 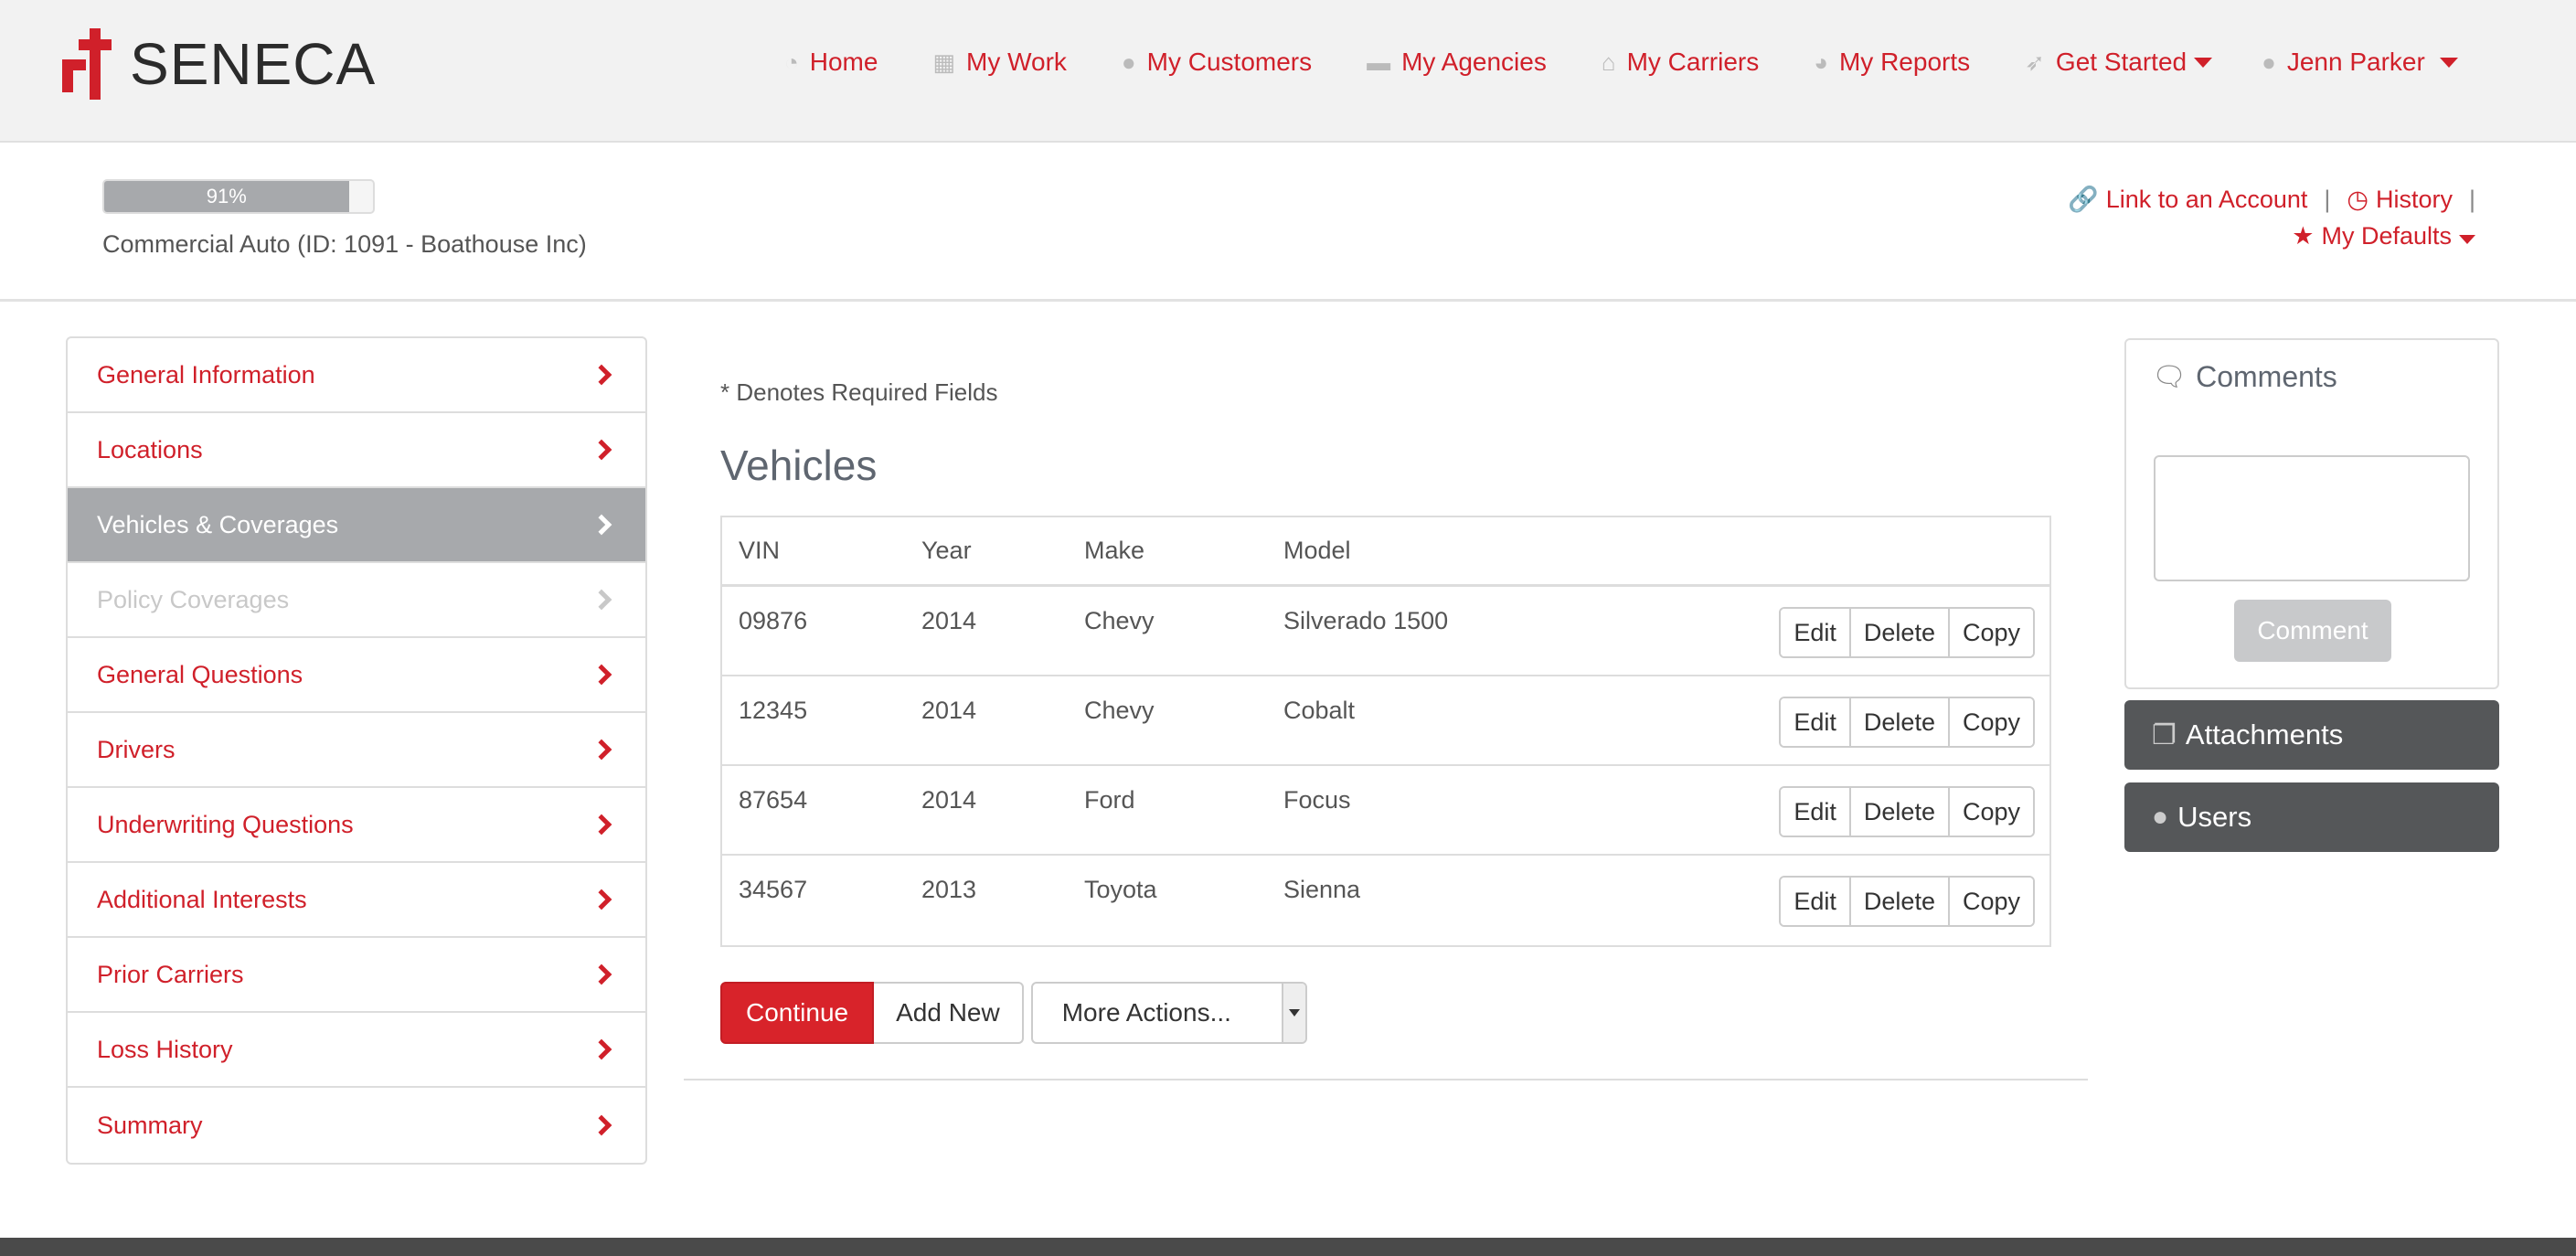 I want to click on nav-label: Get Started, so click(x=2121, y=62).